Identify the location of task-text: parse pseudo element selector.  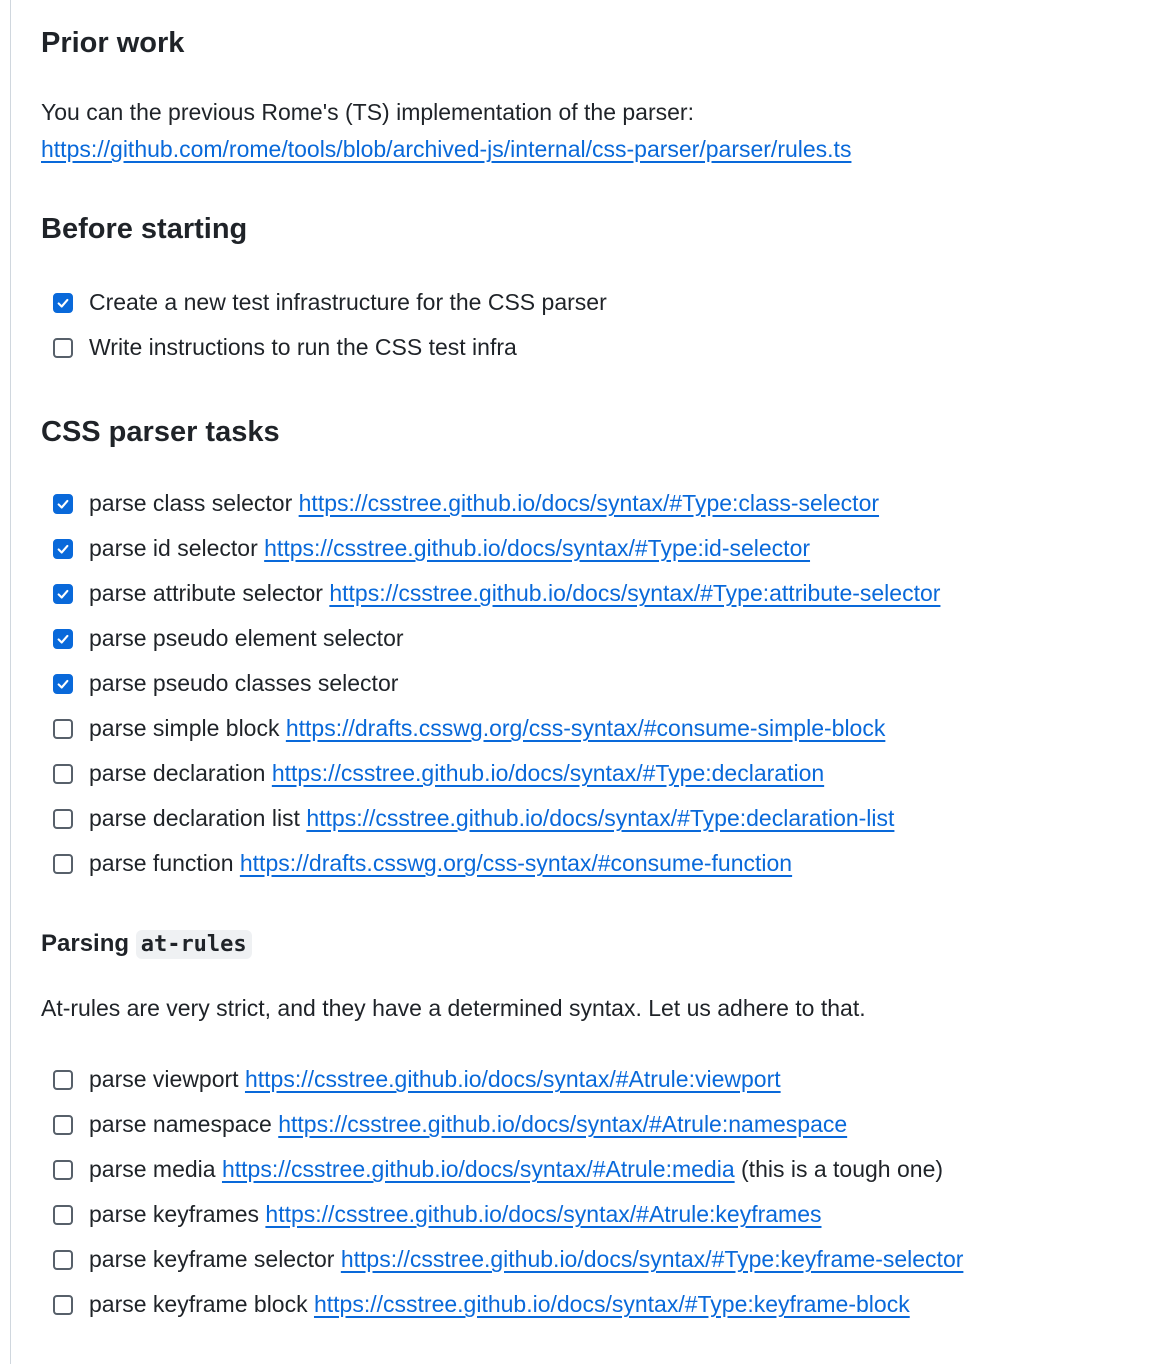
(246, 638).